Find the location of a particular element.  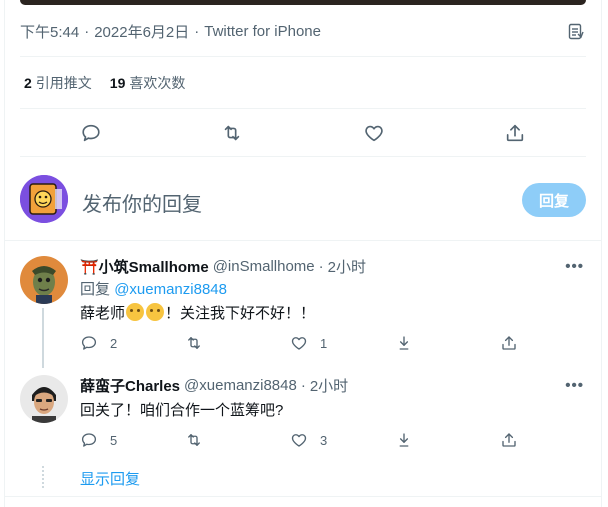

likes-stat: 19 喜欢次数 is located at coordinates (148, 83).